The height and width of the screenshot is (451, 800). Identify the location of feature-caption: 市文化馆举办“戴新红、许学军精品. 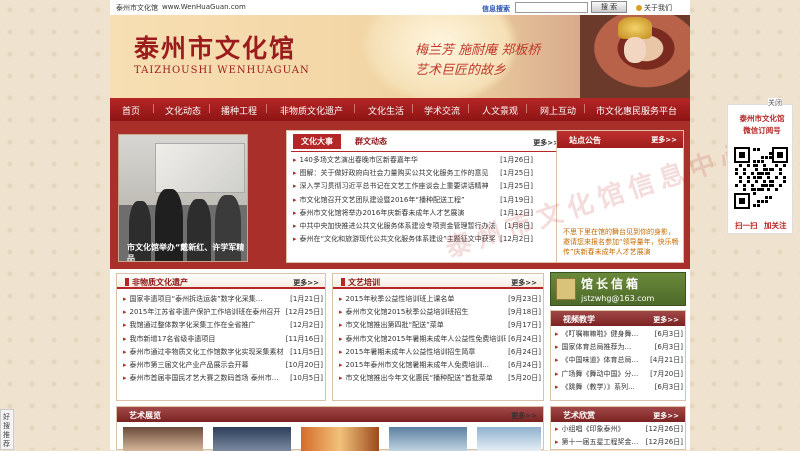
(187, 251).